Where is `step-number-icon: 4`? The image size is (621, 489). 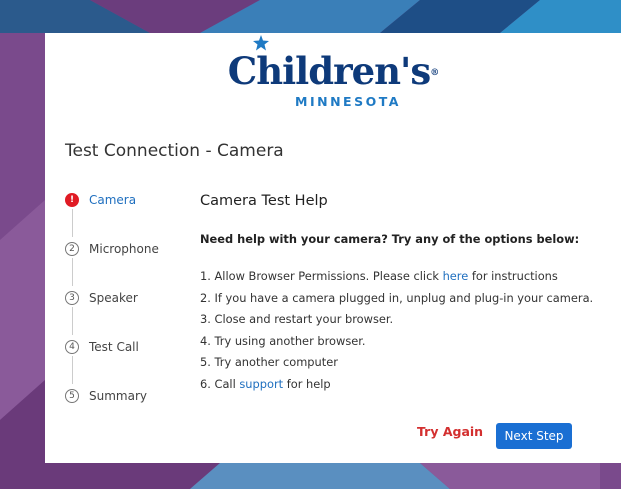 step-number-icon: 4 is located at coordinates (72, 347).